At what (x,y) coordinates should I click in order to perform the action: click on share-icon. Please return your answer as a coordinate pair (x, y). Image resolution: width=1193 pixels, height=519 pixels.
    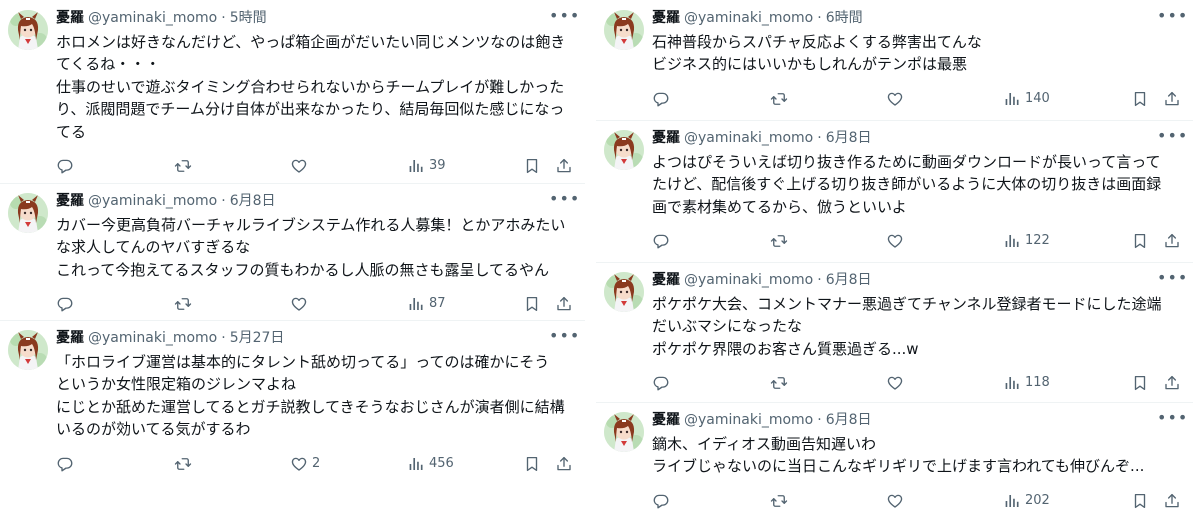
    Looking at the image, I should click on (1172, 99).